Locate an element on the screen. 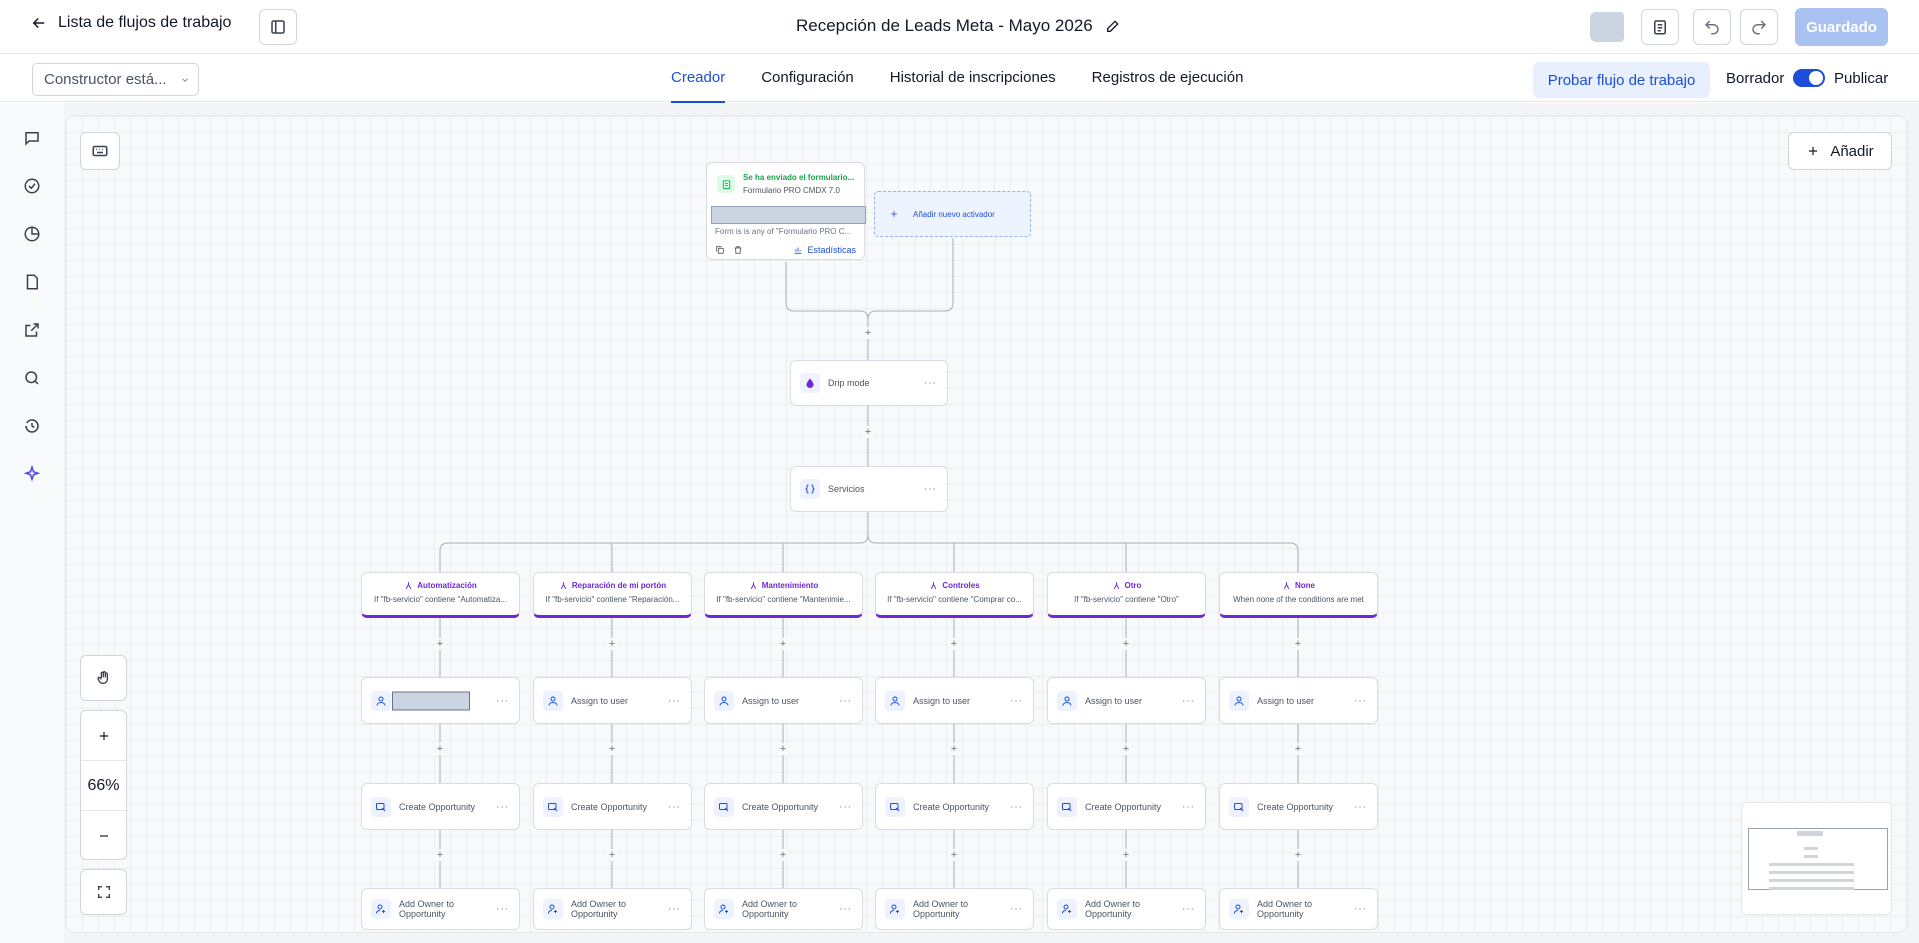 The height and width of the screenshot is (943, 1919). search-icon is located at coordinates (32, 378).